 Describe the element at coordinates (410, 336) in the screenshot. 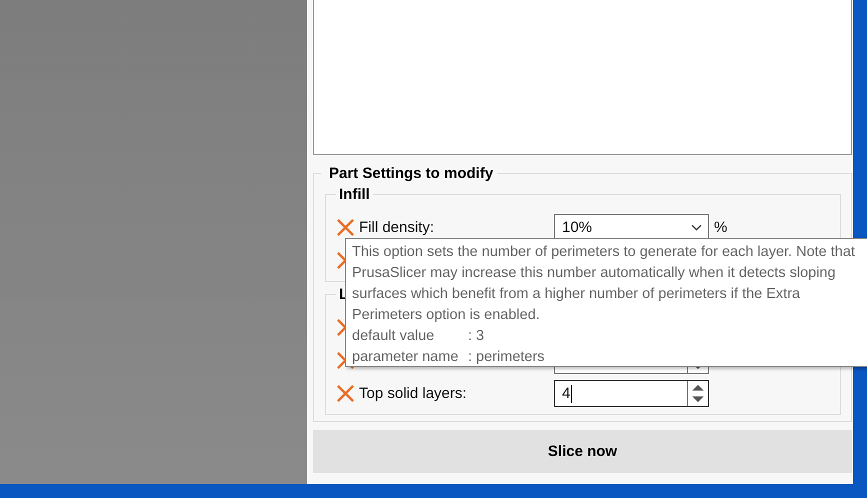

I see `detail-key: default value` at that location.